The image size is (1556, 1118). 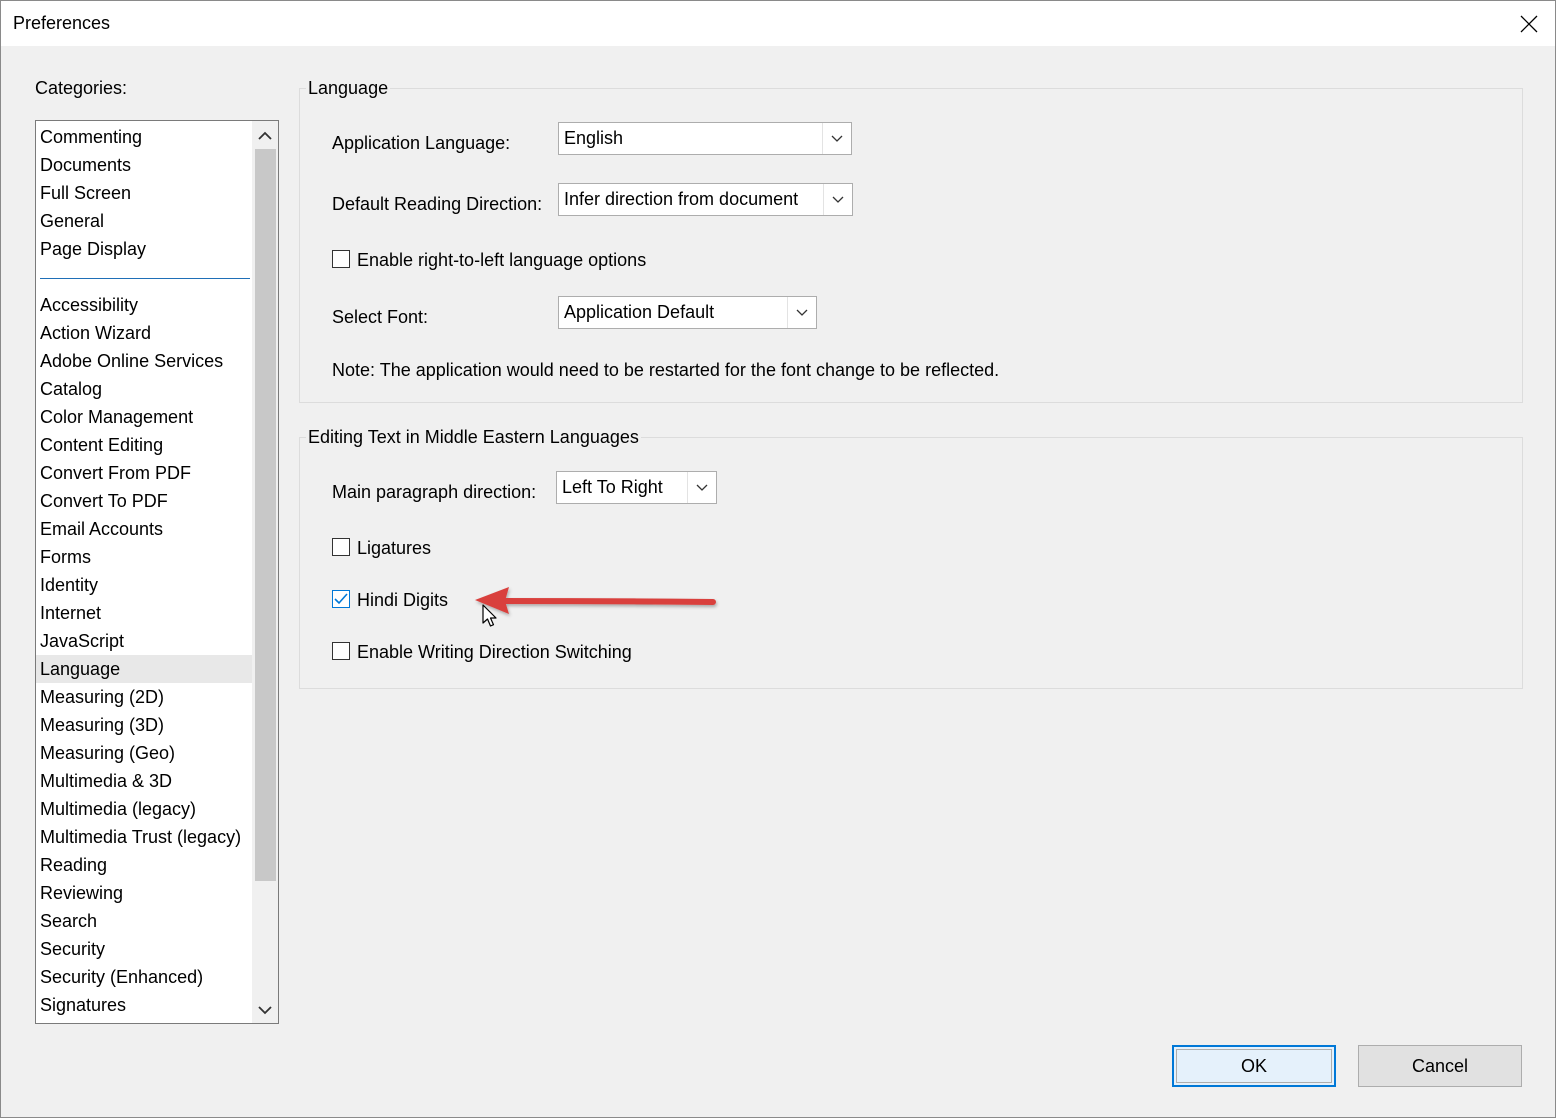 What do you see at coordinates (144, 641) in the screenshot?
I see `category-item: JavaScript` at bounding box center [144, 641].